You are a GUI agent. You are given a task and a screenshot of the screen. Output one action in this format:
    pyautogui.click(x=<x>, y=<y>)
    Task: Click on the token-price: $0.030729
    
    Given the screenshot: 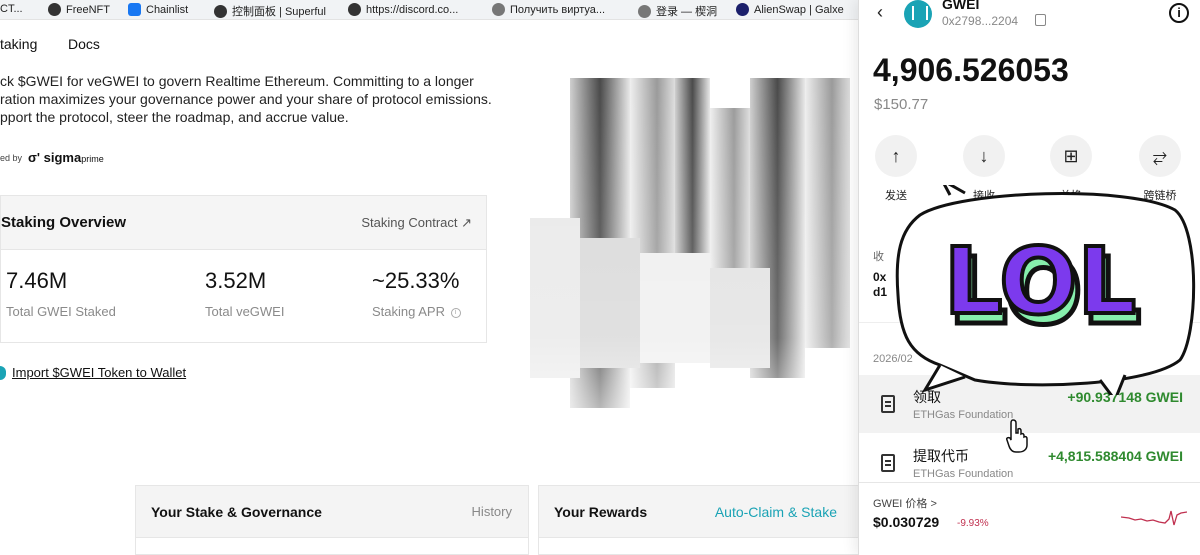 What is the action you would take?
    pyautogui.click(x=906, y=522)
    